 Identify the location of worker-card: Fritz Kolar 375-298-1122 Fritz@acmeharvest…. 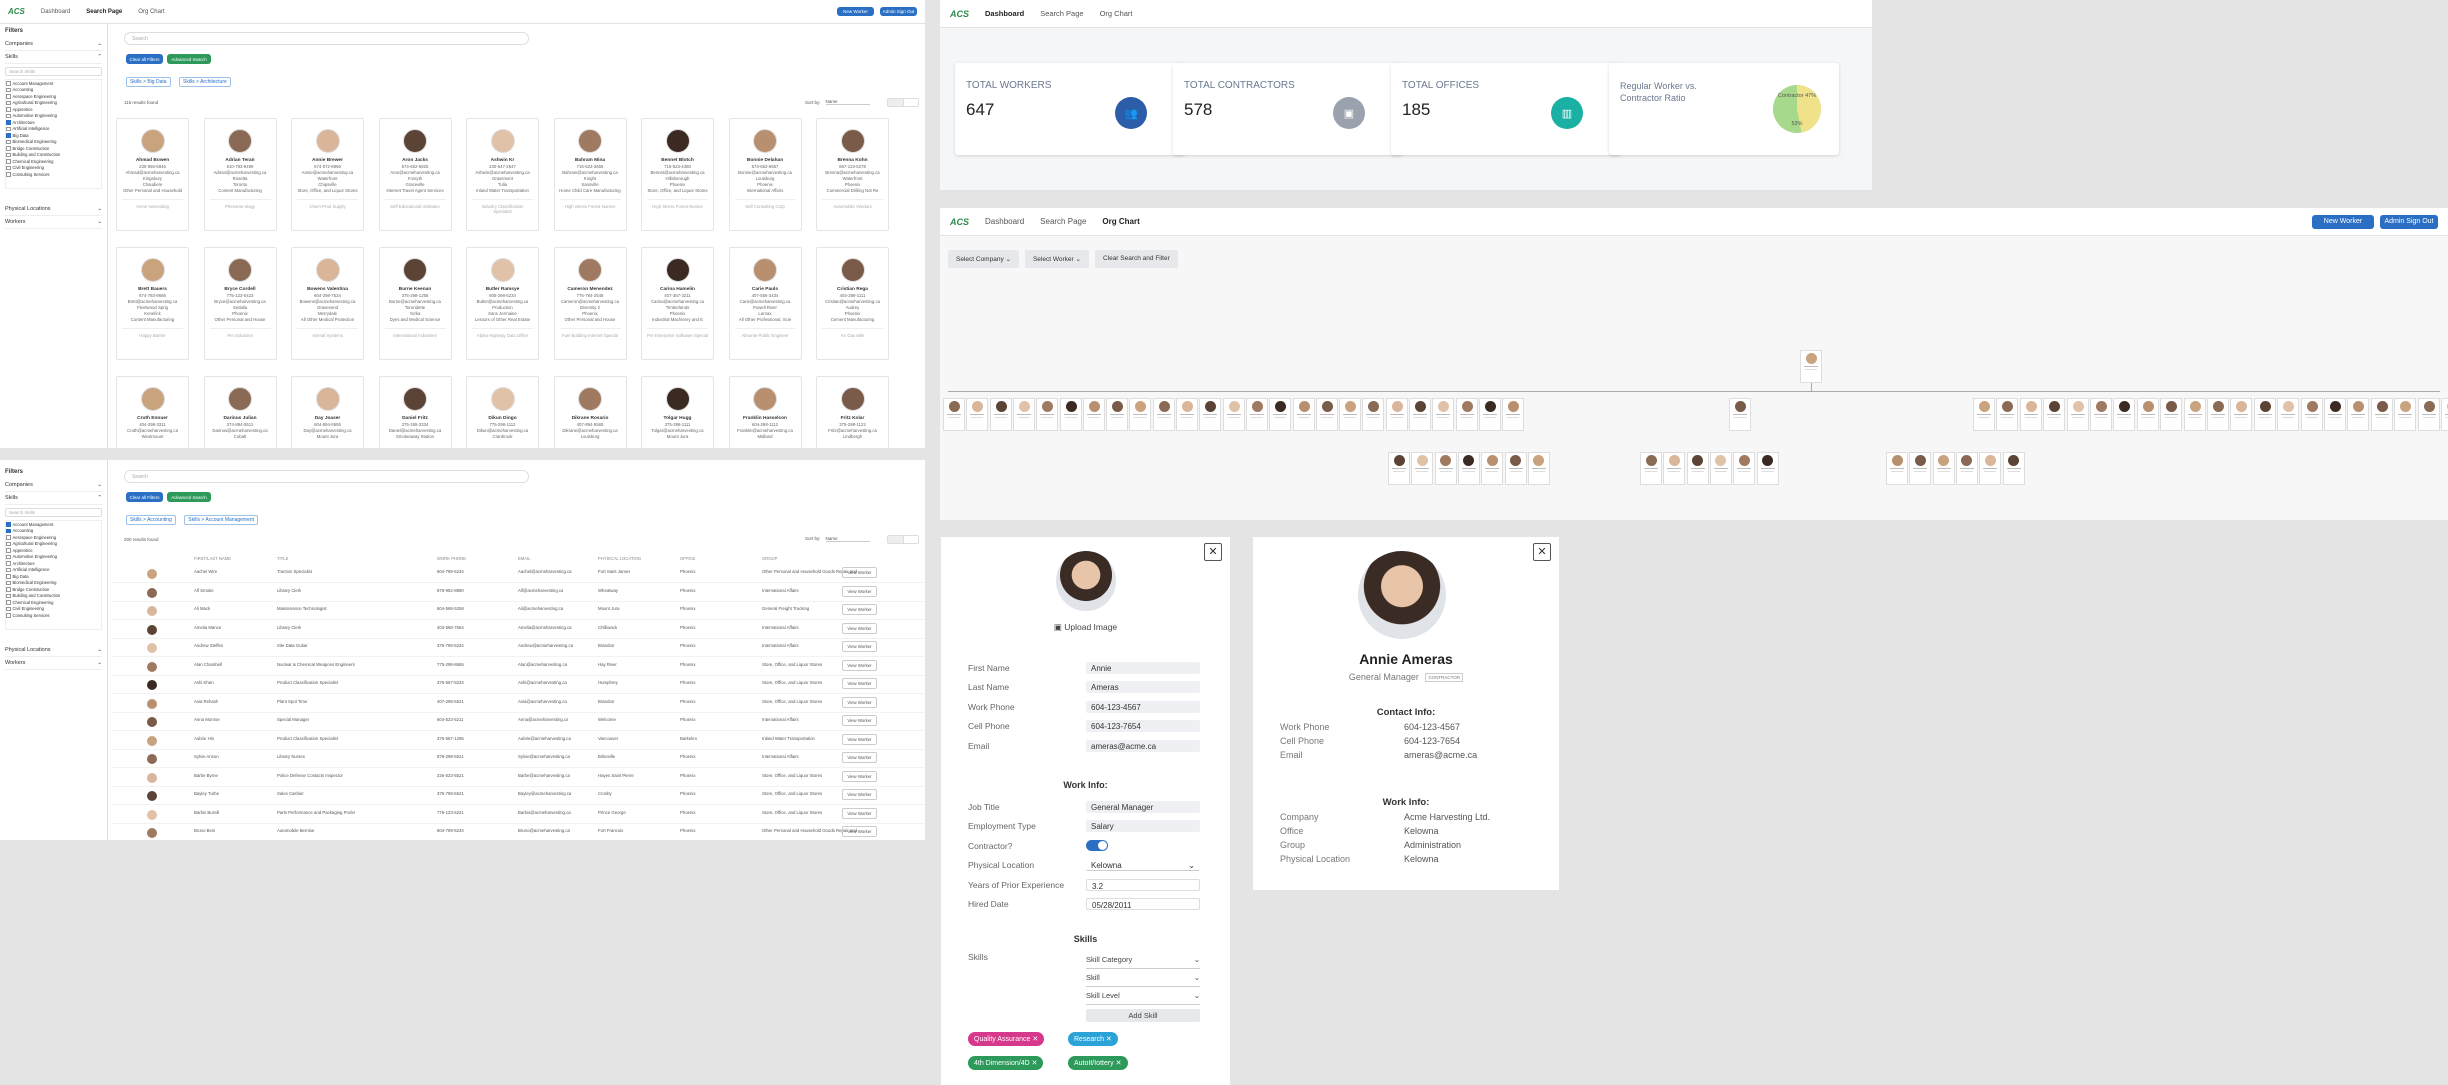
(852, 412).